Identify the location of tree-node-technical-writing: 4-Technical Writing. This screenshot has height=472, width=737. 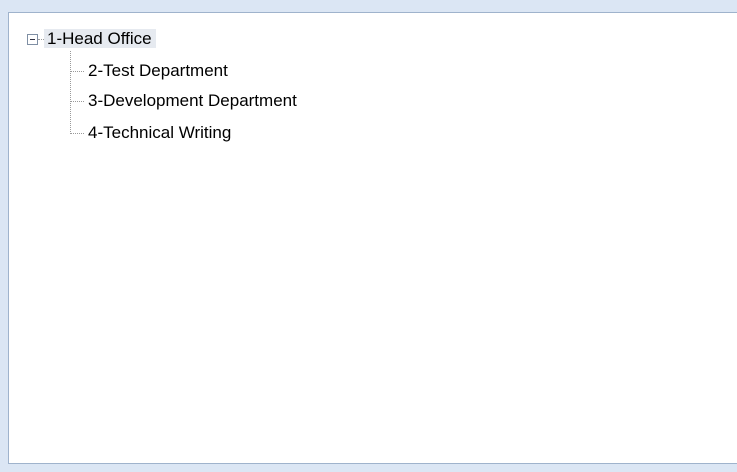
(159, 133).